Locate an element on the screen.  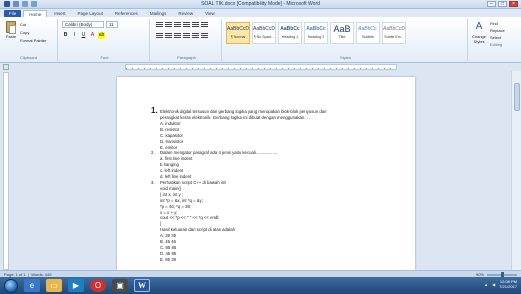
style-subtitle: AaBbCc. Subtitle is located at coordinates (368, 33).